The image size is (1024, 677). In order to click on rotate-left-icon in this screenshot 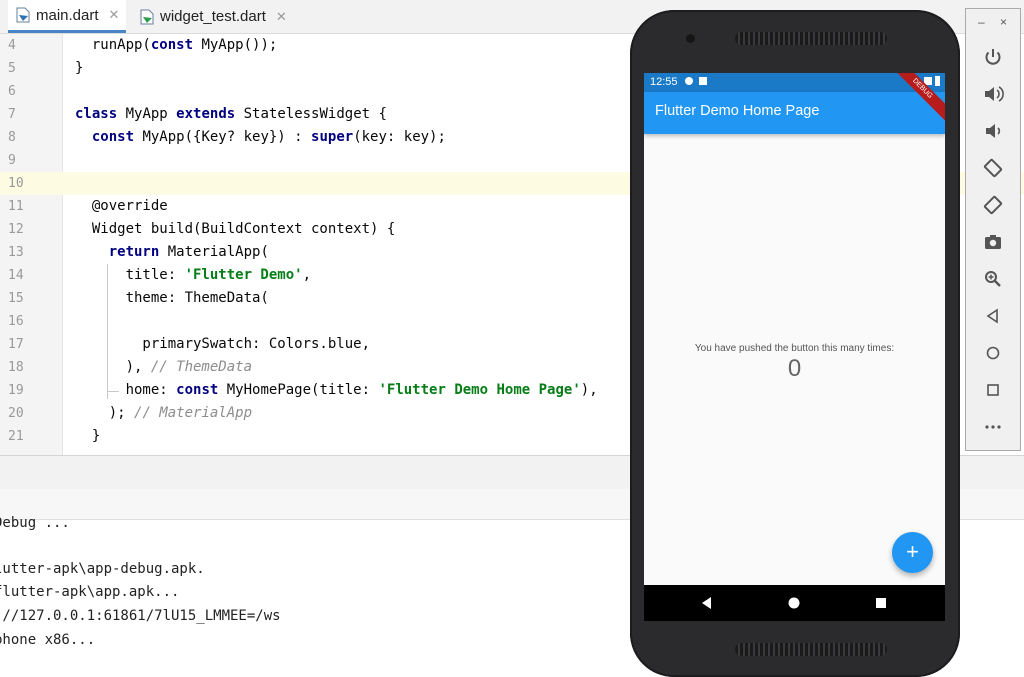, I will do `click(993, 168)`.